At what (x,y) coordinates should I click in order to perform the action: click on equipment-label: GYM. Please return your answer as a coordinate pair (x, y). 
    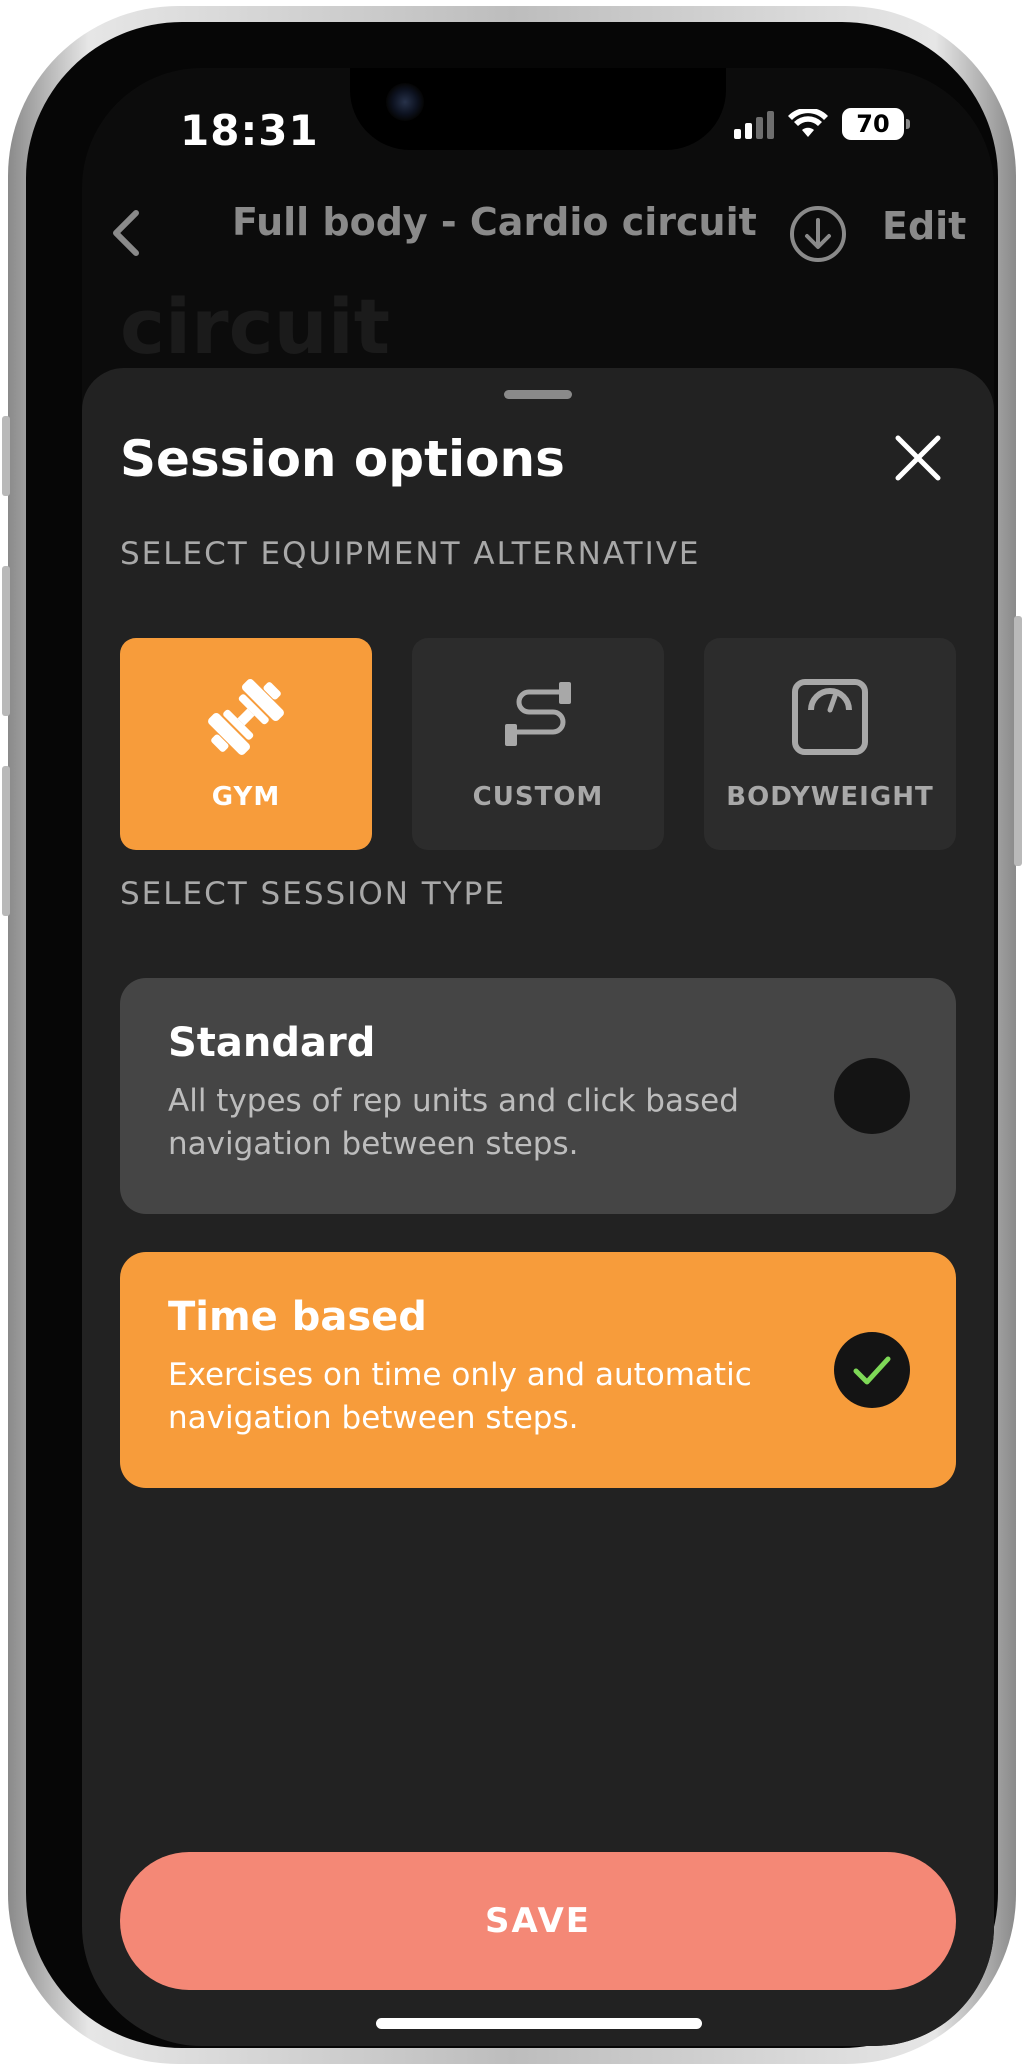
    Looking at the image, I should click on (246, 797).